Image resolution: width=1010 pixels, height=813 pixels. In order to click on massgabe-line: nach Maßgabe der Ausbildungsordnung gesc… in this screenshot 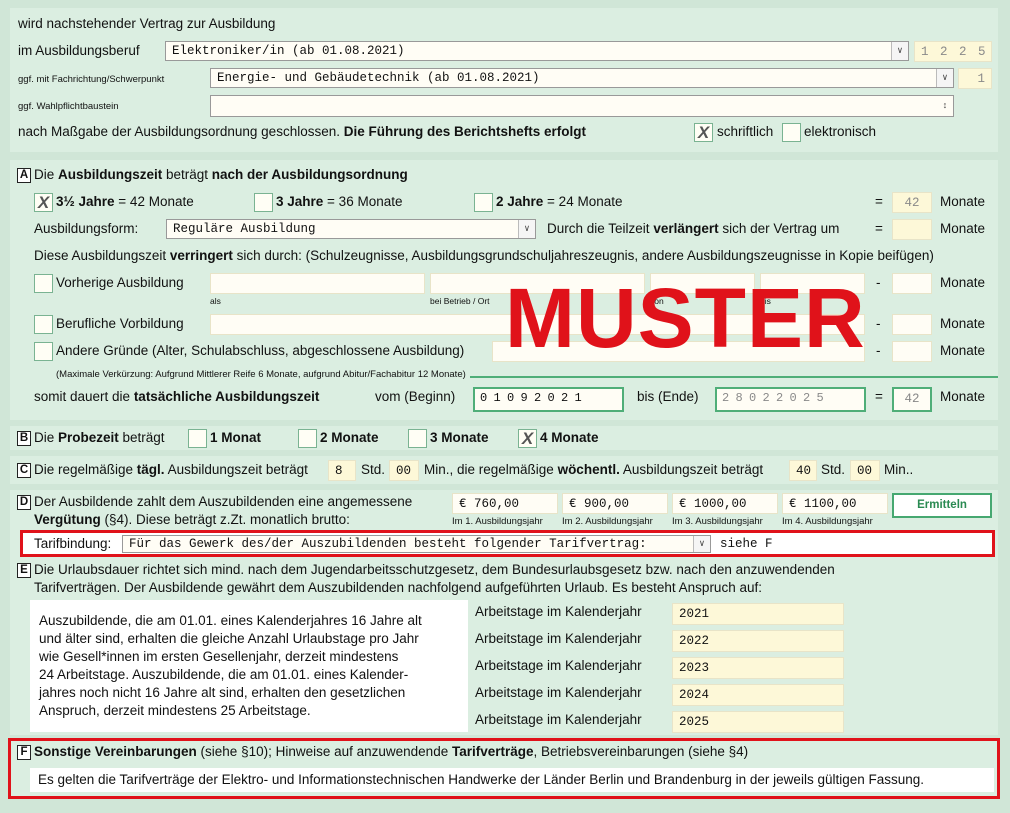, I will do `click(302, 131)`.